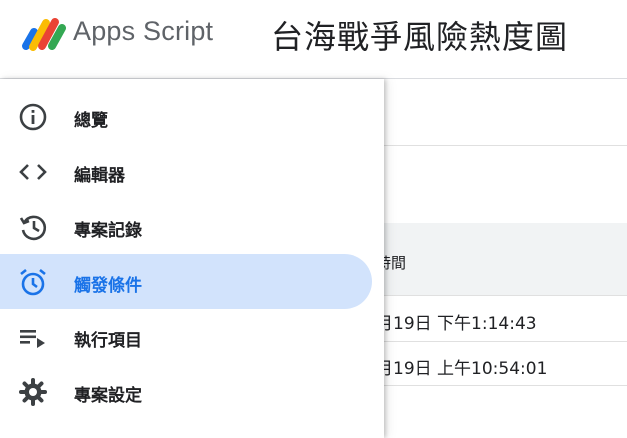  Describe the element at coordinates (33, 117) in the screenshot. I see `info-icon` at that location.